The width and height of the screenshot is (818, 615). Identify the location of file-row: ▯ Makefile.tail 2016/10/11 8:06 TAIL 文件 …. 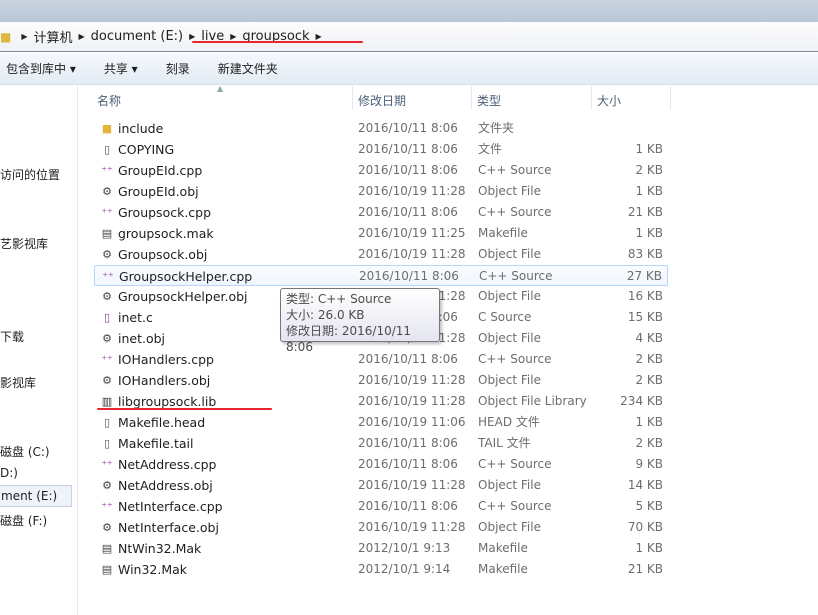
(381, 443).